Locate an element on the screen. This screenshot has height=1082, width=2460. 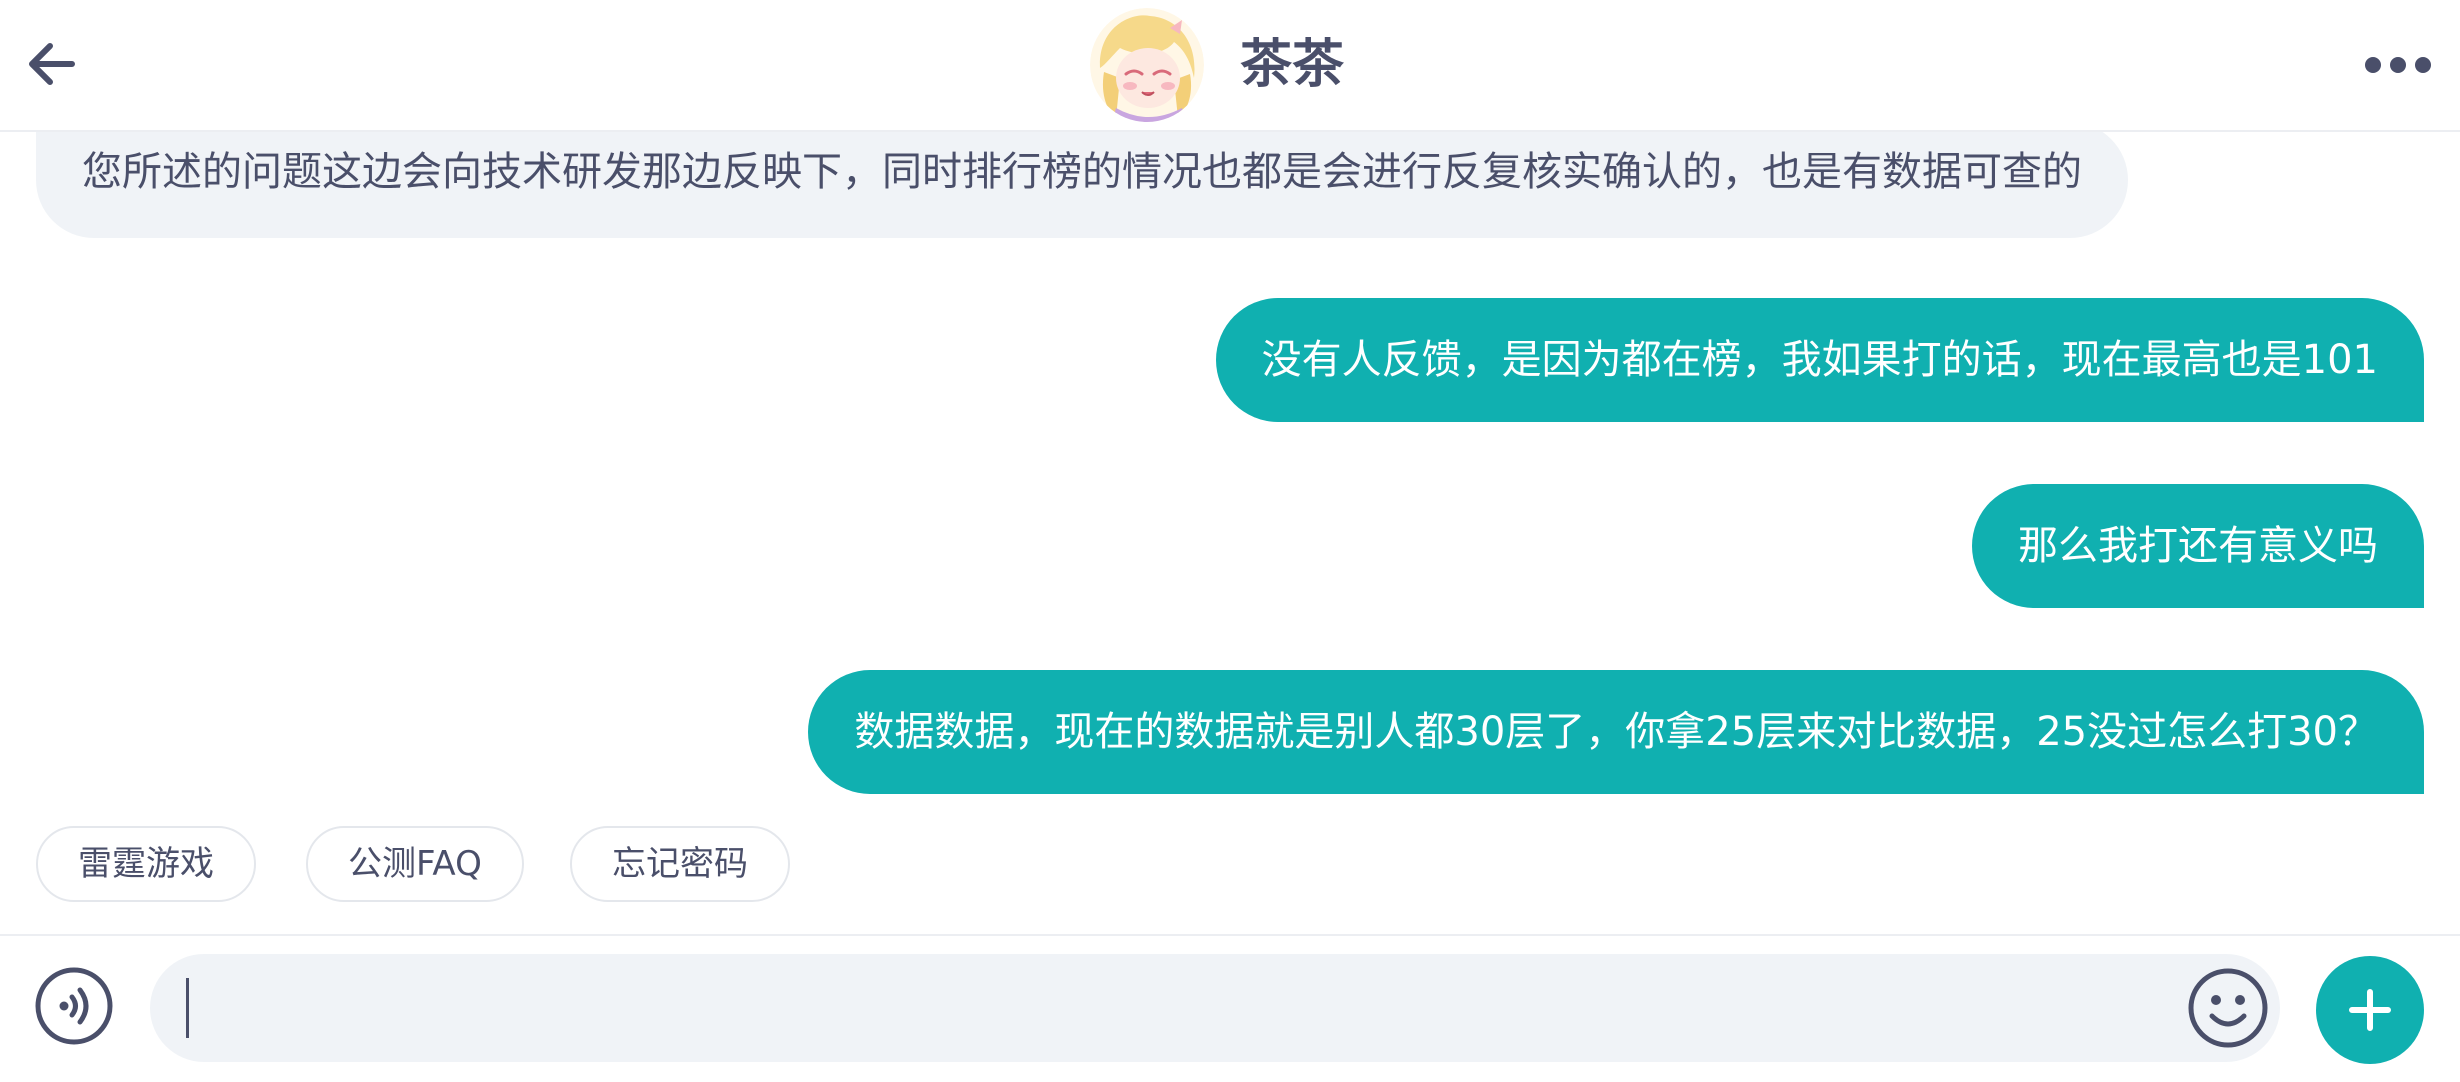
emoji-button is located at coordinates (2228, 1008).